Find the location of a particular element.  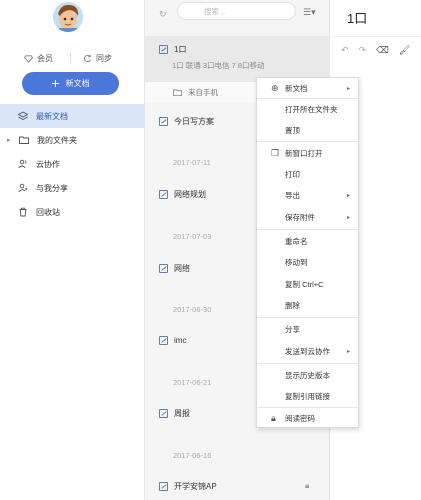

menu-item-label: 保存附件 is located at coordinates (300, 217).